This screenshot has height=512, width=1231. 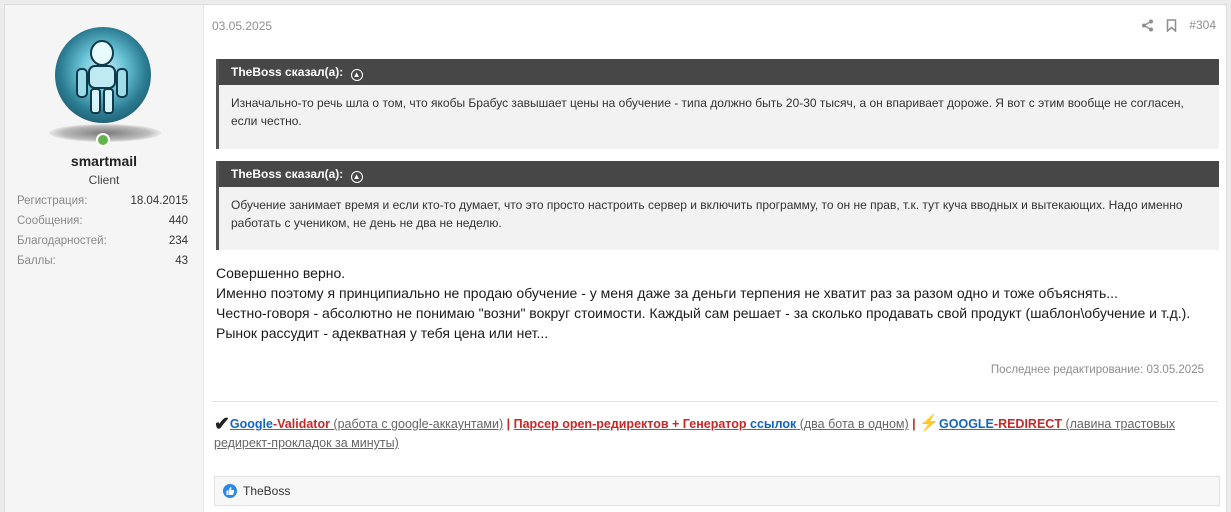 I want to click on stat-value: 43, so click(x=181, y=261).